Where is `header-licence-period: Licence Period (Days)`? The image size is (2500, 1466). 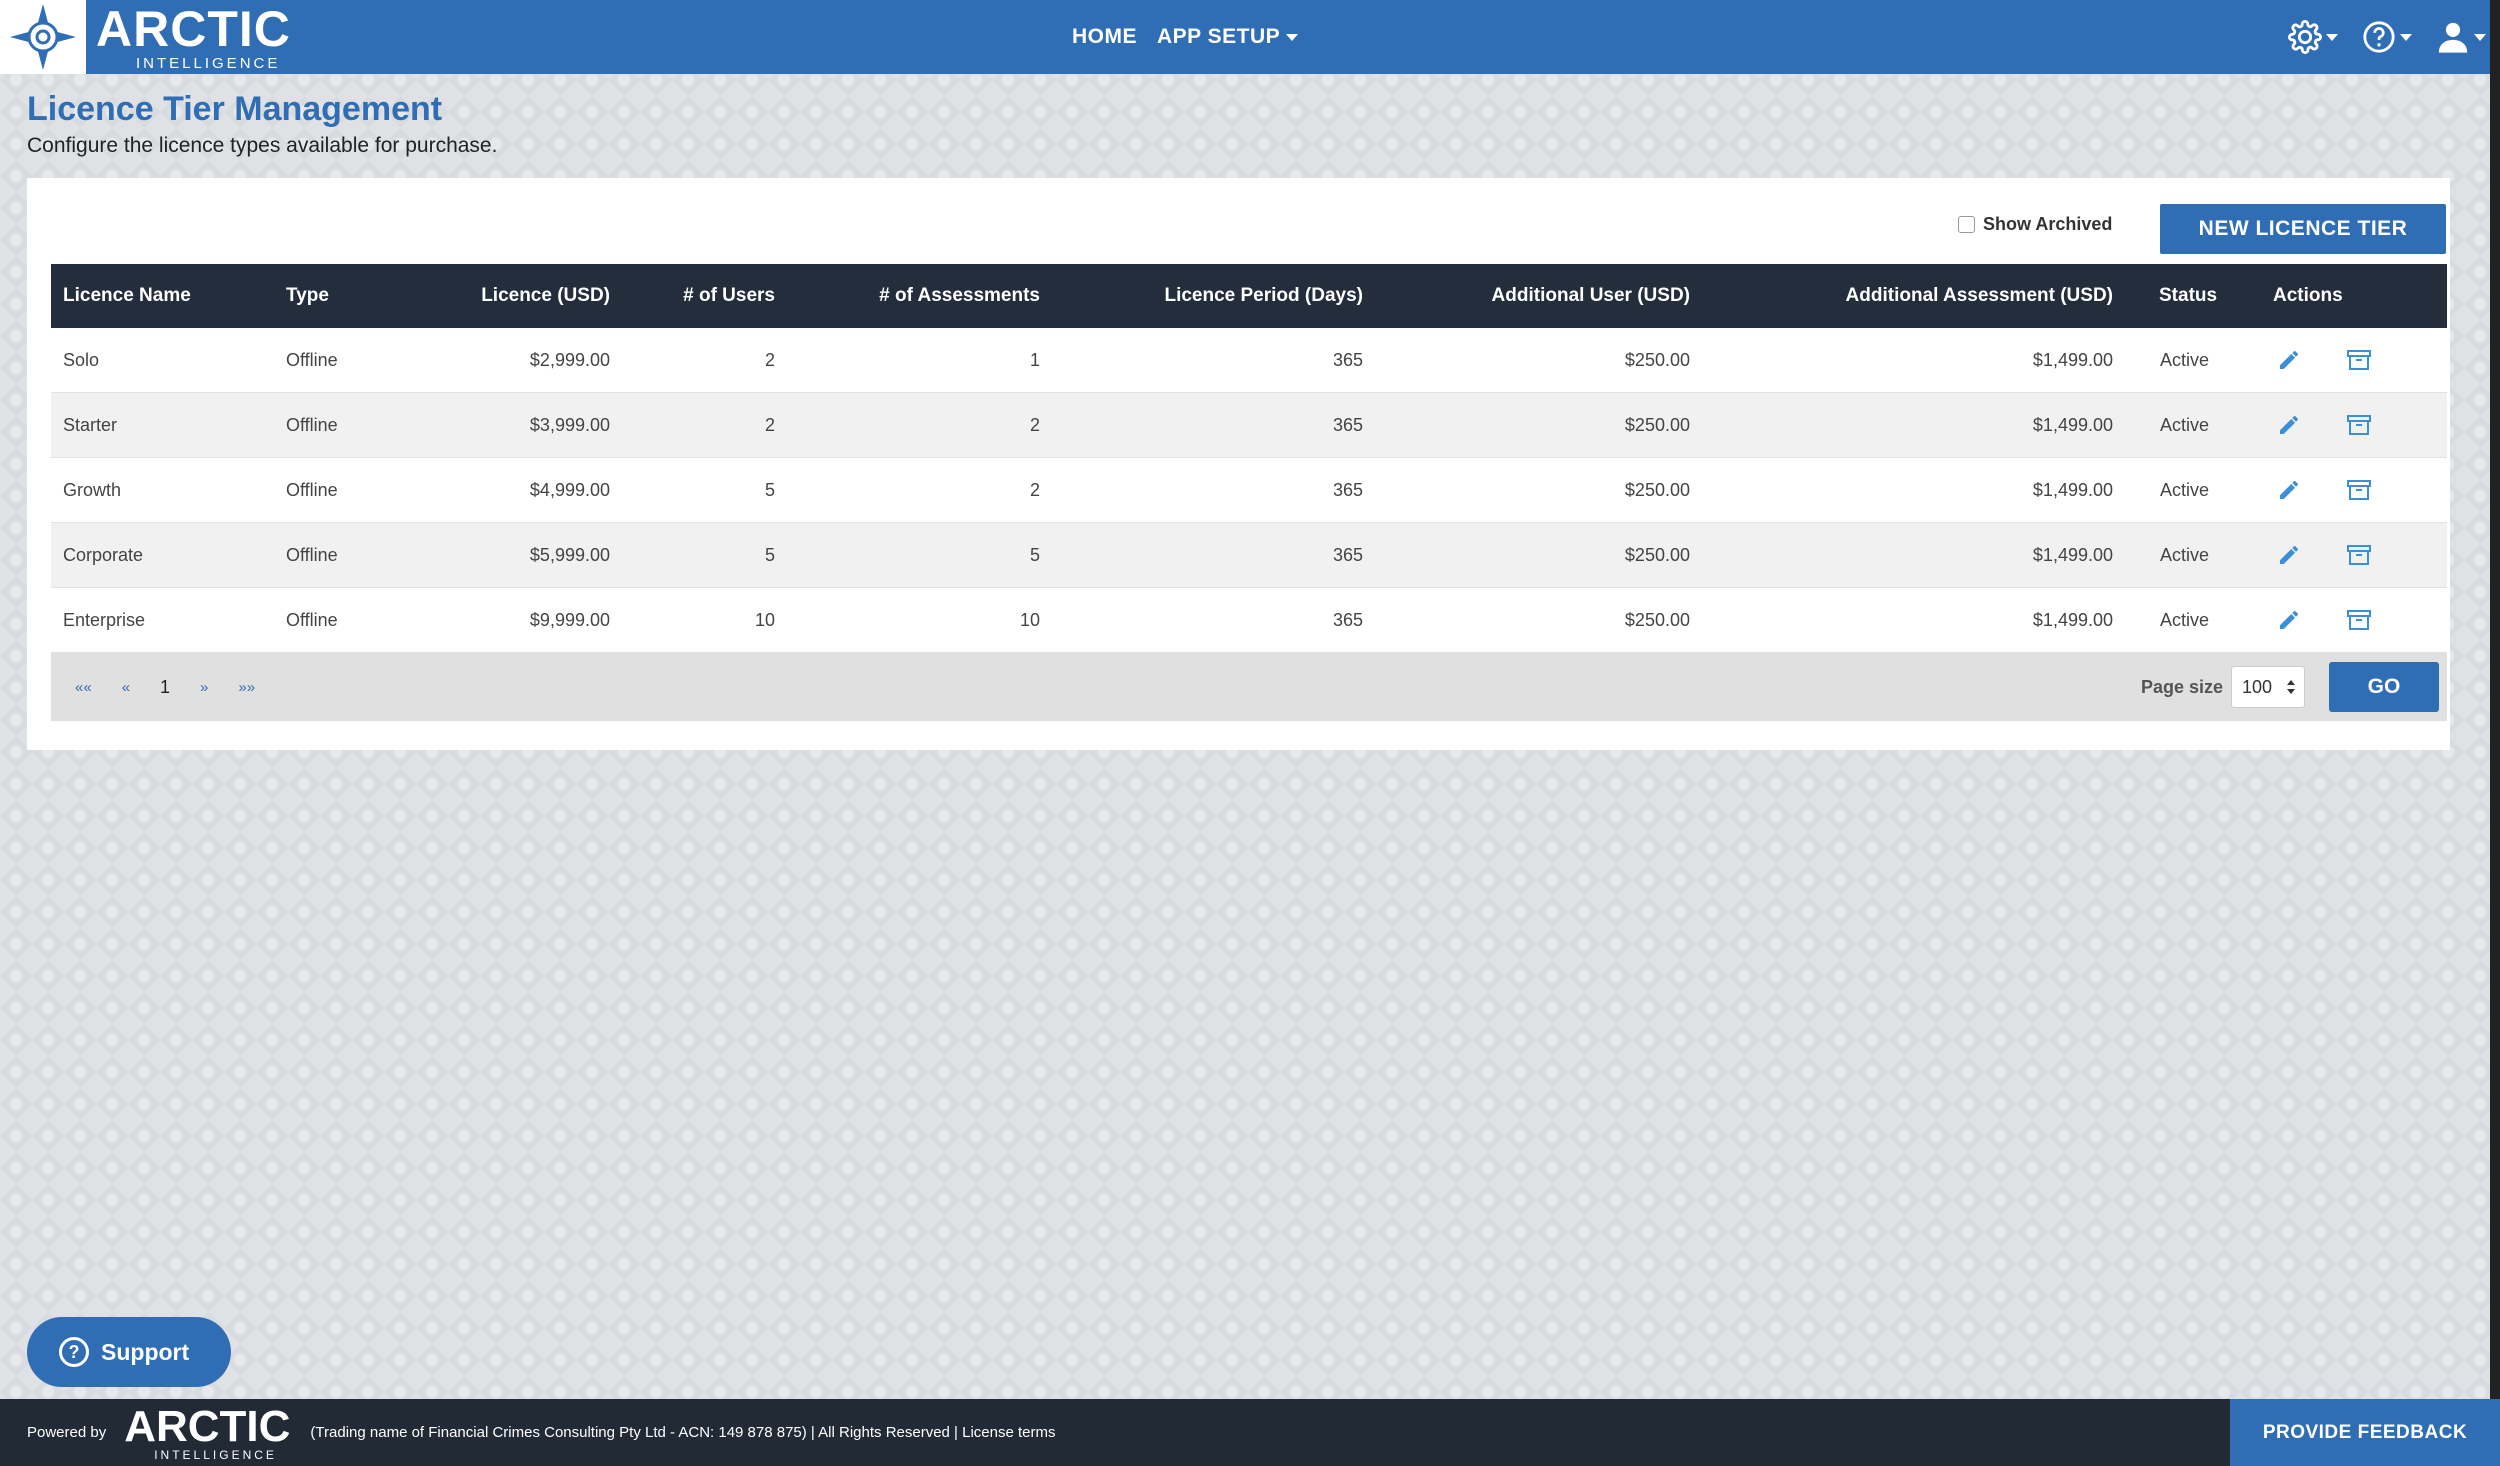 header-licence-period: Licence Period (Days) is located at coordinates (1201, 296).